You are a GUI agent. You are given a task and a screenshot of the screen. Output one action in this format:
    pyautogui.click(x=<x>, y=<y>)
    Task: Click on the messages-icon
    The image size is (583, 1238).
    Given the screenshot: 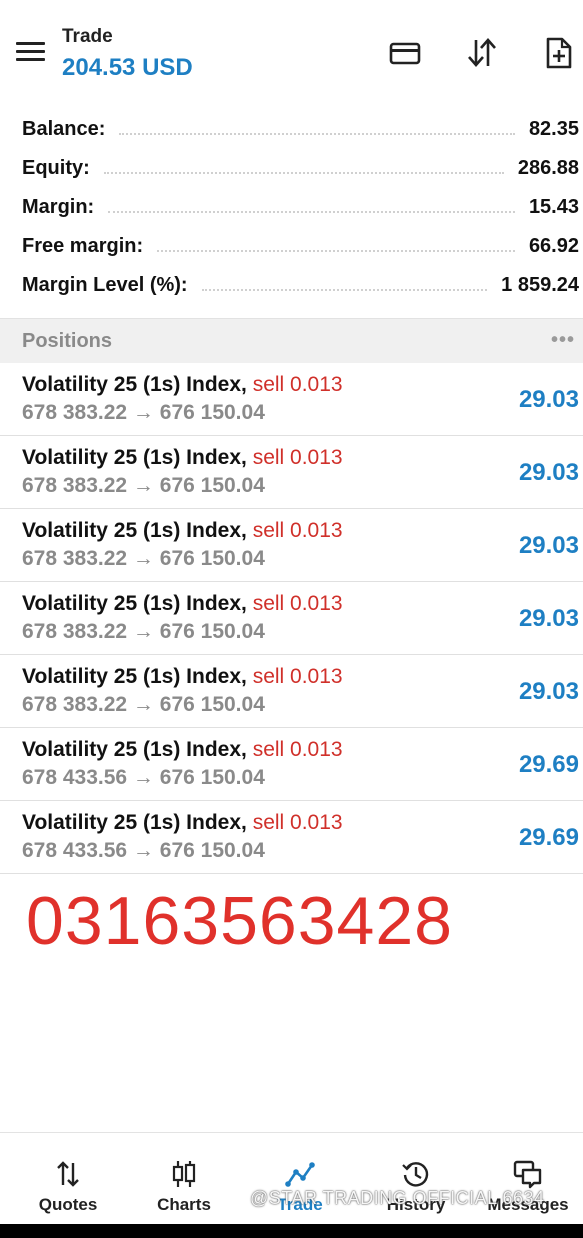 What is the action you would take?
    pyautogui.click(x=527, y=1174)
    